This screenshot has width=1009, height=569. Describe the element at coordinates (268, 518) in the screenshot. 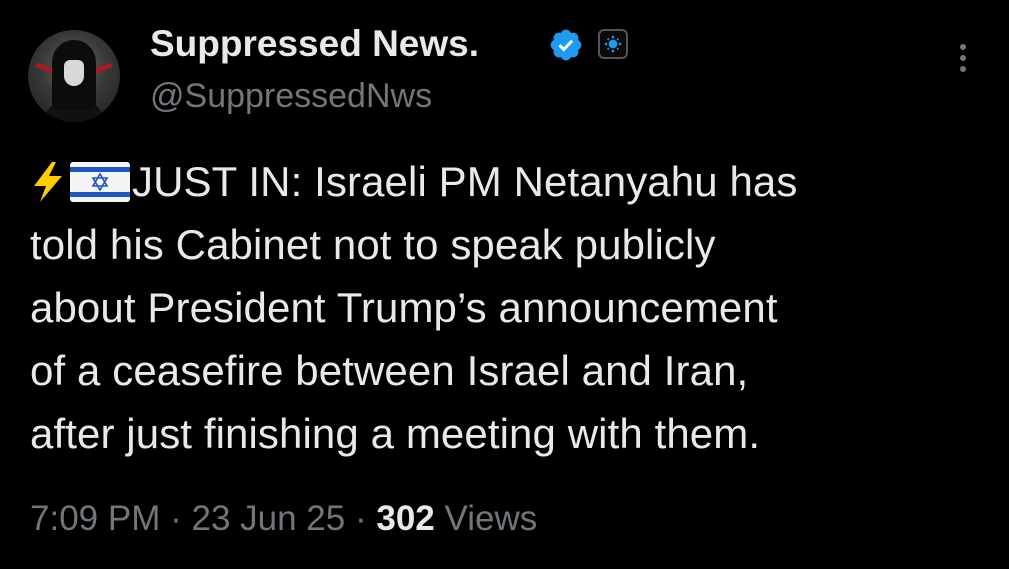

I see `tweet-date: 23 Jun 25` at that location.